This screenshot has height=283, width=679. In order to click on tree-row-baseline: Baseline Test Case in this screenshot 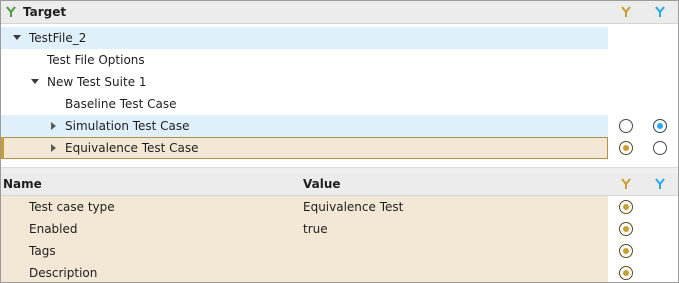, I will do `click(339, 104)`.